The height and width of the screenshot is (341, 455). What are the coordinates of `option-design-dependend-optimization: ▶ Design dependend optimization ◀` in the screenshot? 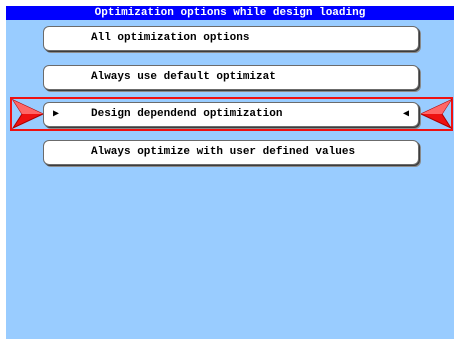 It's located at (231, 114).